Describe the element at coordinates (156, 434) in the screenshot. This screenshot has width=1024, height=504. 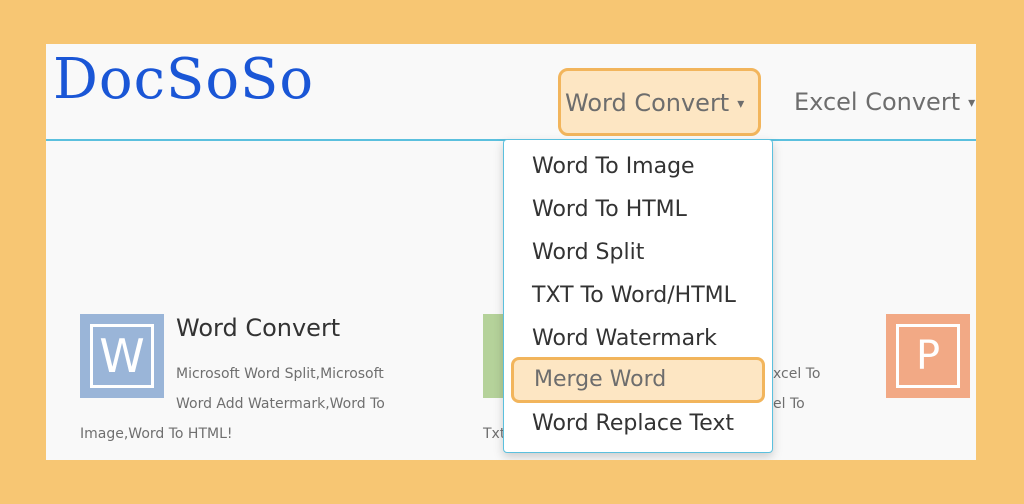
I see `card-desc-line: Image,Word To HTML!` at that location.